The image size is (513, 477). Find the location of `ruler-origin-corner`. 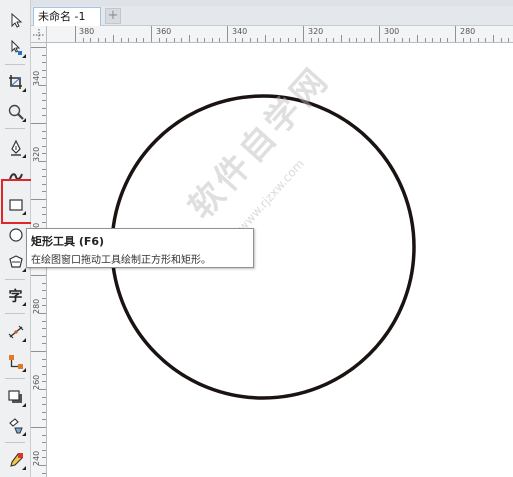

ruler-origin-corner is located at coordinates (39, 34).